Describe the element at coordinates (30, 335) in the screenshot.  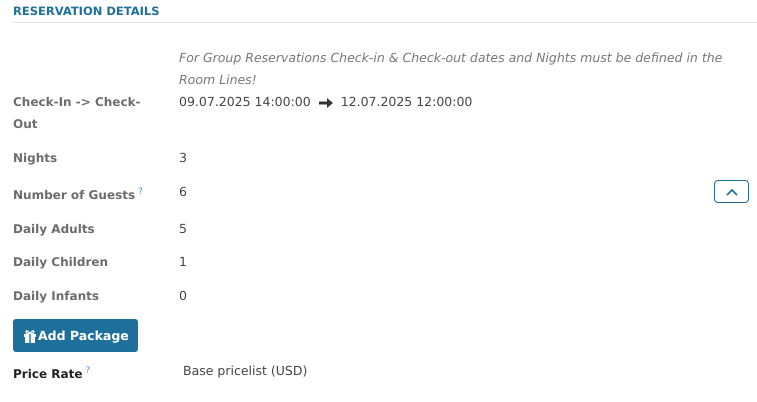
I see `gift-icon` at that location.